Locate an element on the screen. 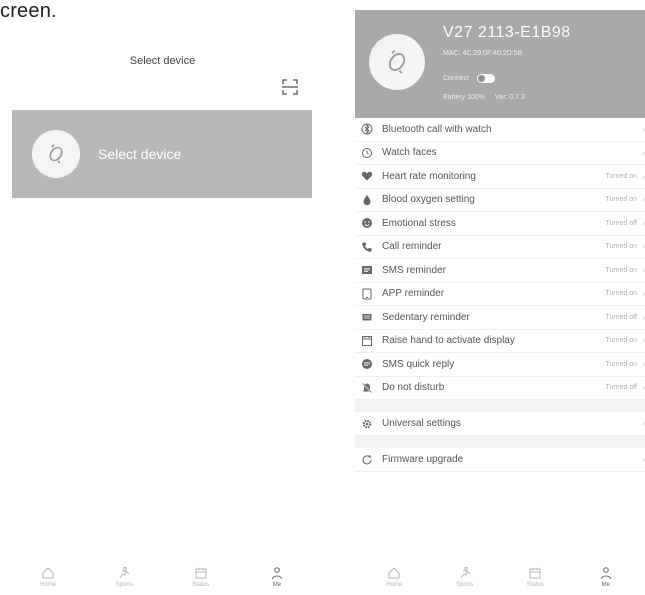 The width and height of the screenshot is (645, 595). setting-sms-quick-reply: SMS quick reply Turned on › is located at coordinates (500, 365).